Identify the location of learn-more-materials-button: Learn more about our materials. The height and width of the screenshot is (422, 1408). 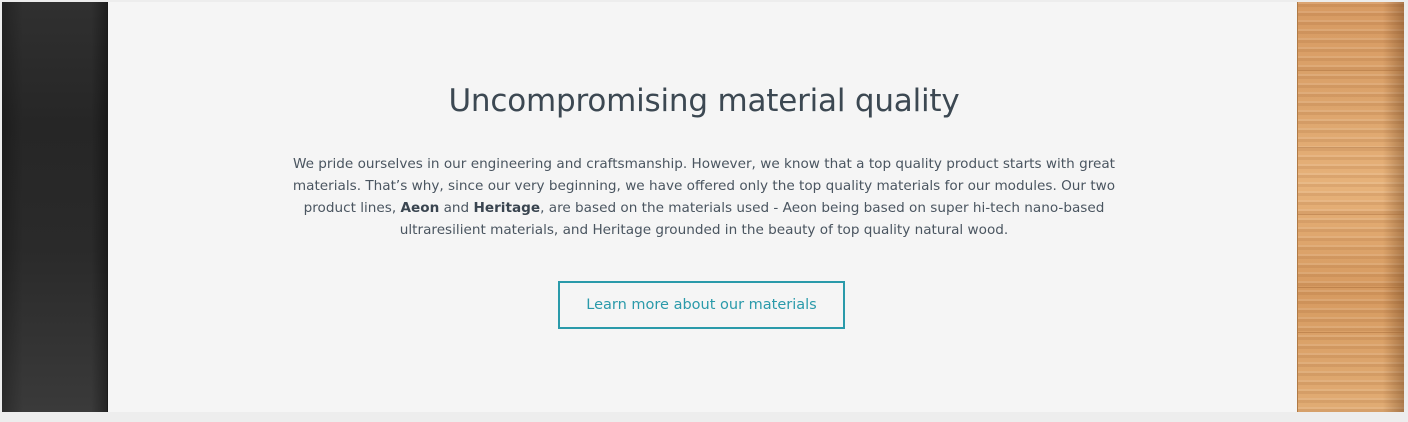
(701, 305).